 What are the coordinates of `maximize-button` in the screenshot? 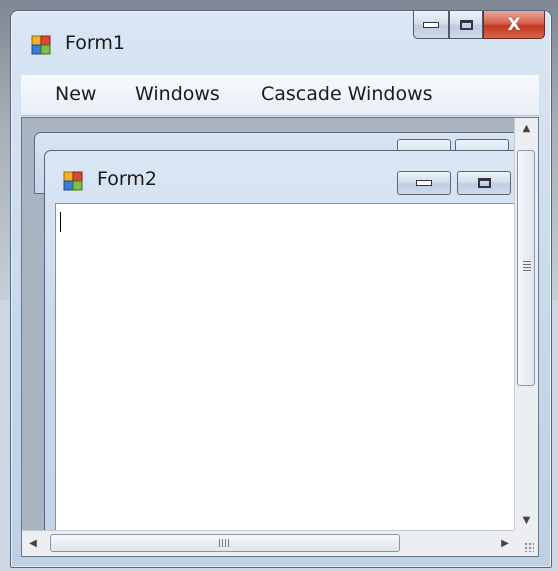 It's located at (466, 25).